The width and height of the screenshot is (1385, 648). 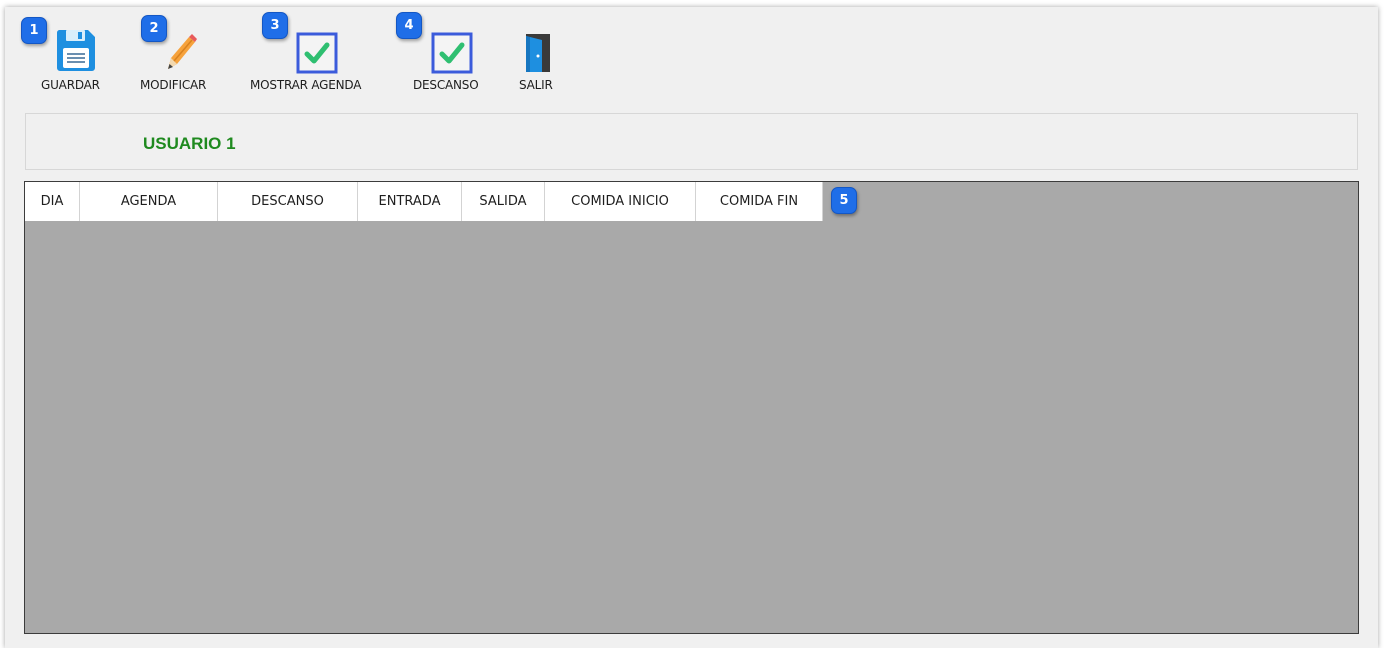 I want to click on column-header-entrada: ENTRADA, so click(x=410, y=201).